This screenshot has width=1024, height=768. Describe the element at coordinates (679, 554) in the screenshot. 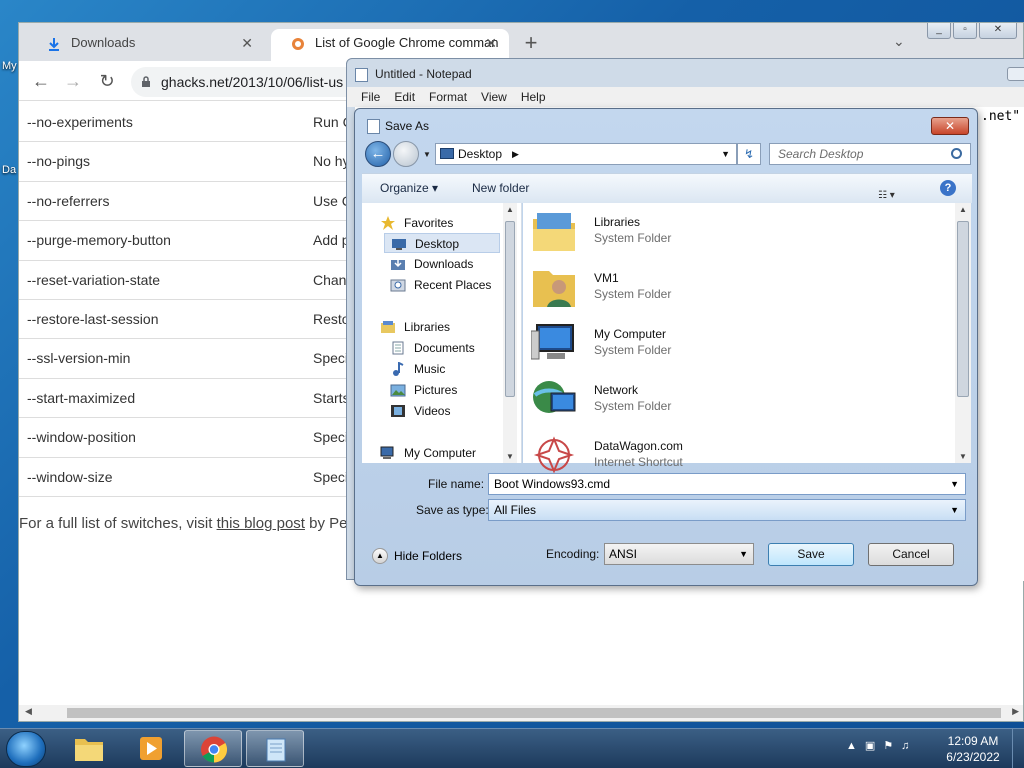

I see `encoding-select: ANSI ▼` at that location.